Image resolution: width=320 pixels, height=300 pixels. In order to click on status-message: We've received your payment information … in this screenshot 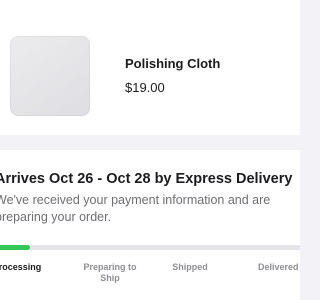, I will do `click(135, 208)`.